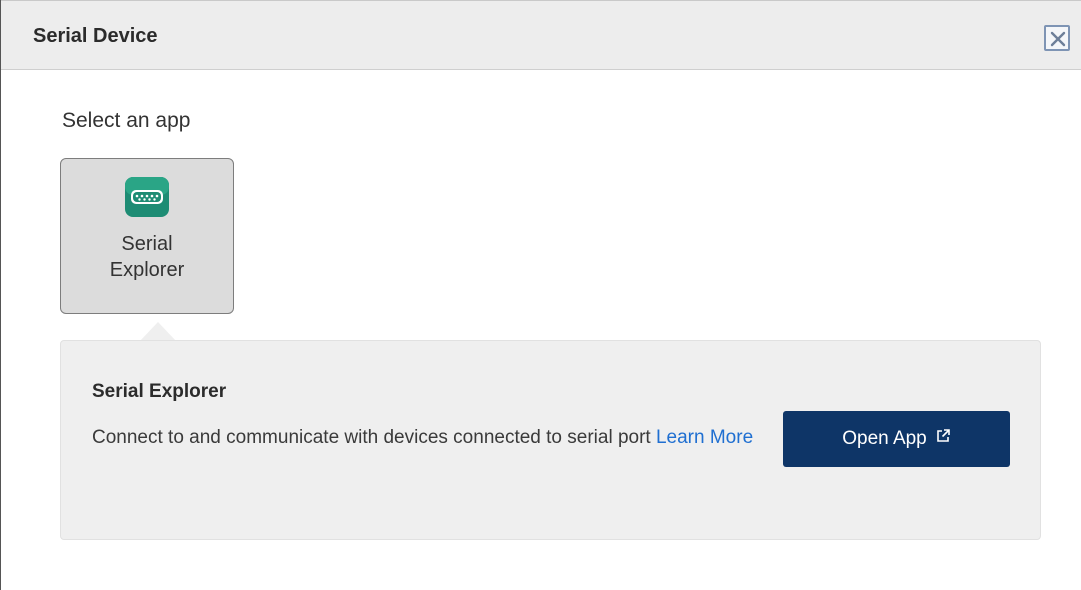  I want to click on app-tile-serial-explorer: Serial Explorer, so click(147, 236).